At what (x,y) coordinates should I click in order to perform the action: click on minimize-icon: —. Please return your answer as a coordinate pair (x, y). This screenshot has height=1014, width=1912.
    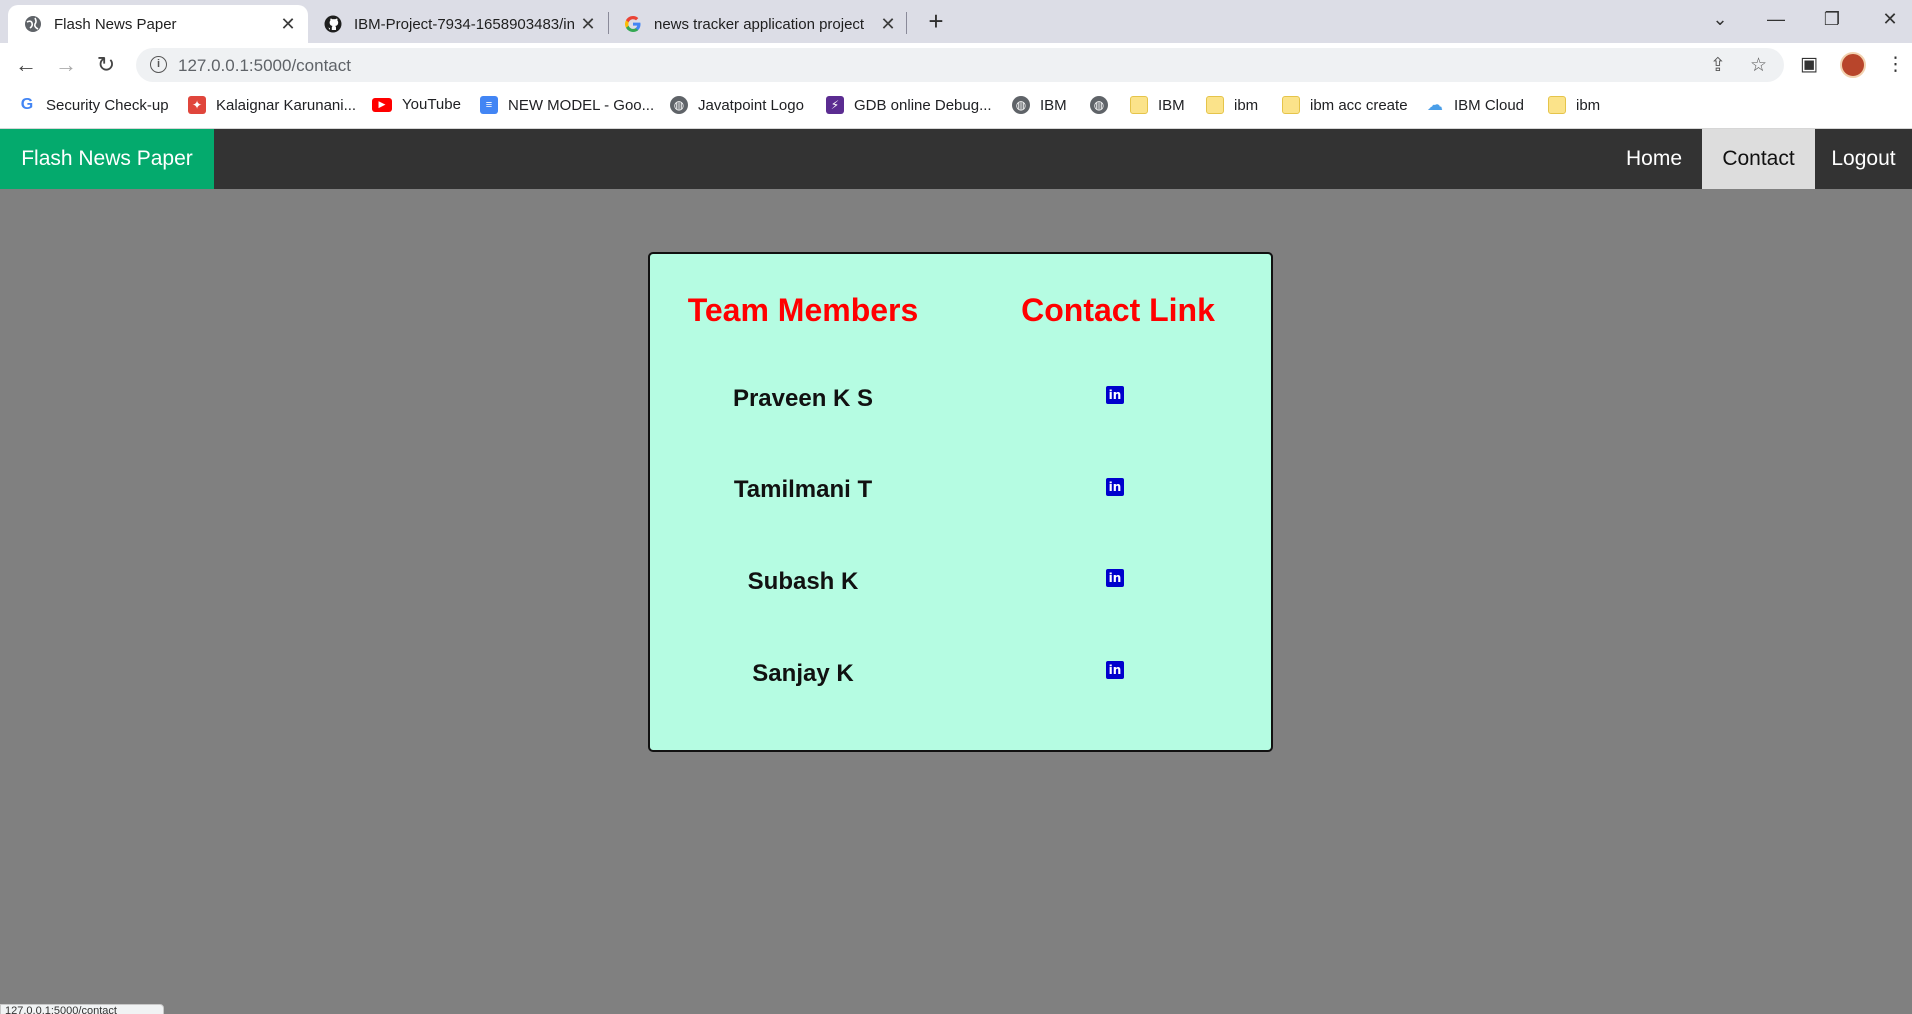
    Looking at the image, I should click on (1776, 19).